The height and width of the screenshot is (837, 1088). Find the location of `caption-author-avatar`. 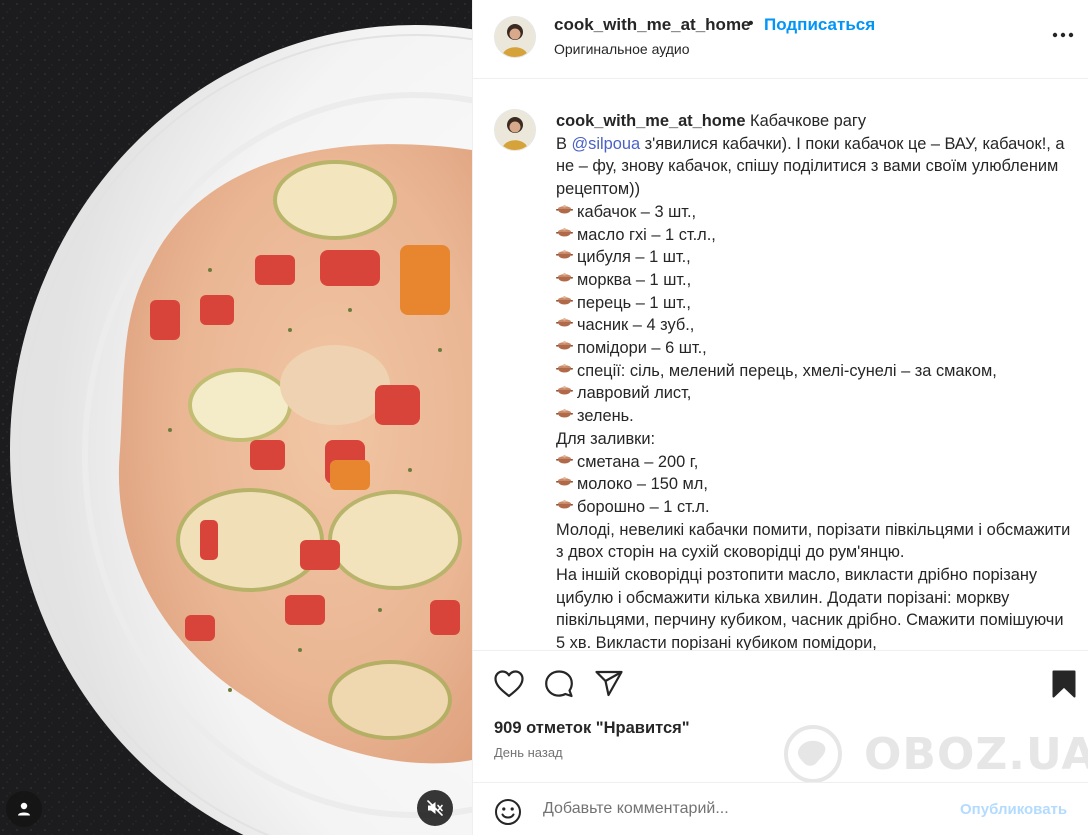

caption-author-avatar is located at coordinates (515, 130).